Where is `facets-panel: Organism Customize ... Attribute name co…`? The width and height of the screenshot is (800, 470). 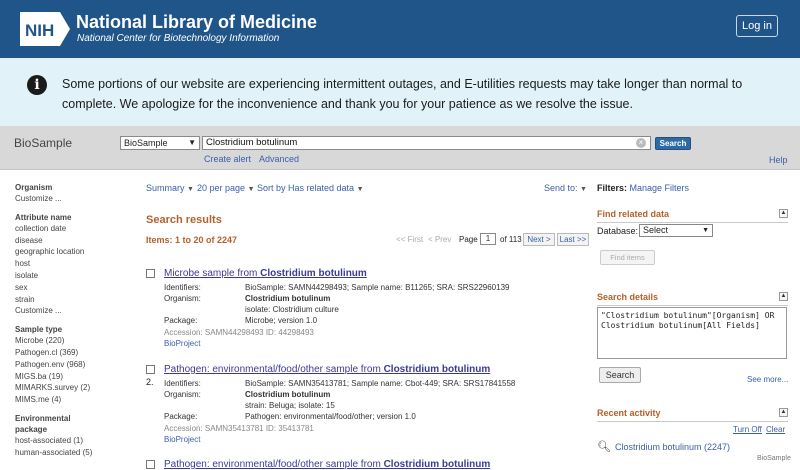 facets-panel: Organism Customize ... Attribute name co… is located at coordinates (70, 320).